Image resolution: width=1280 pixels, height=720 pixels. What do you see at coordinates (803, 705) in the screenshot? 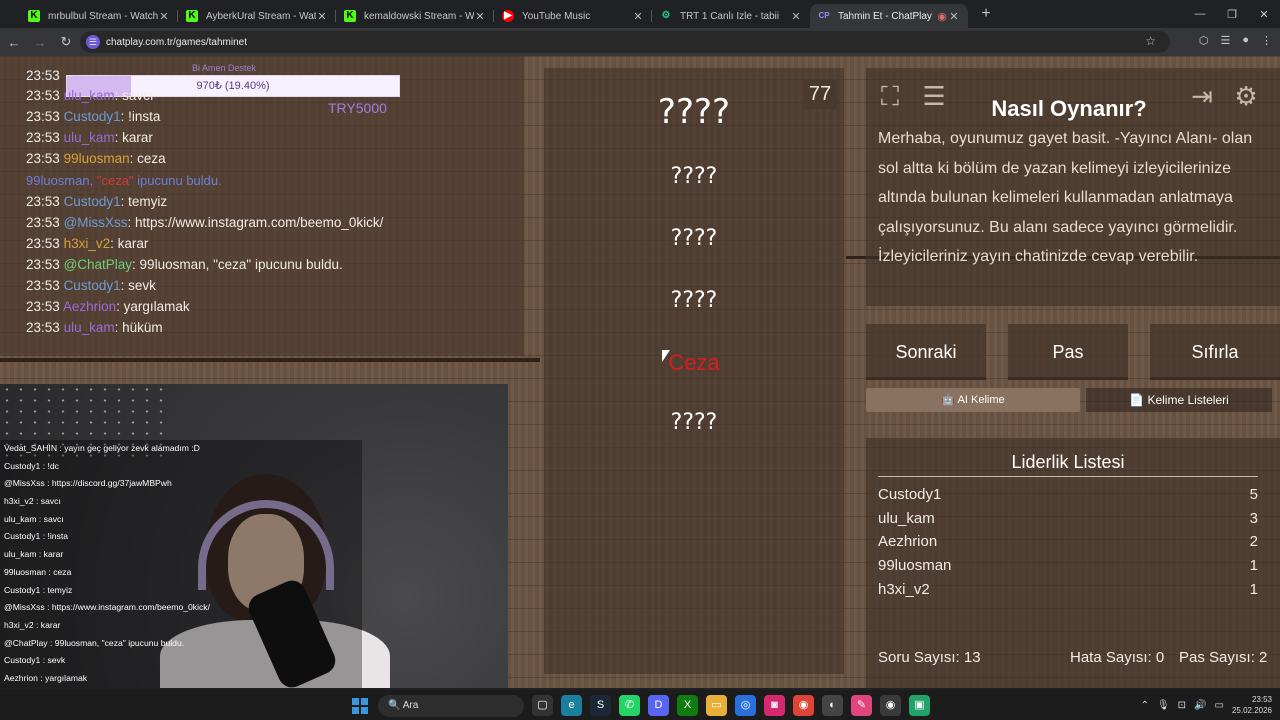
I see `chrome-icon: ◉` at bounding box center [803, 705].